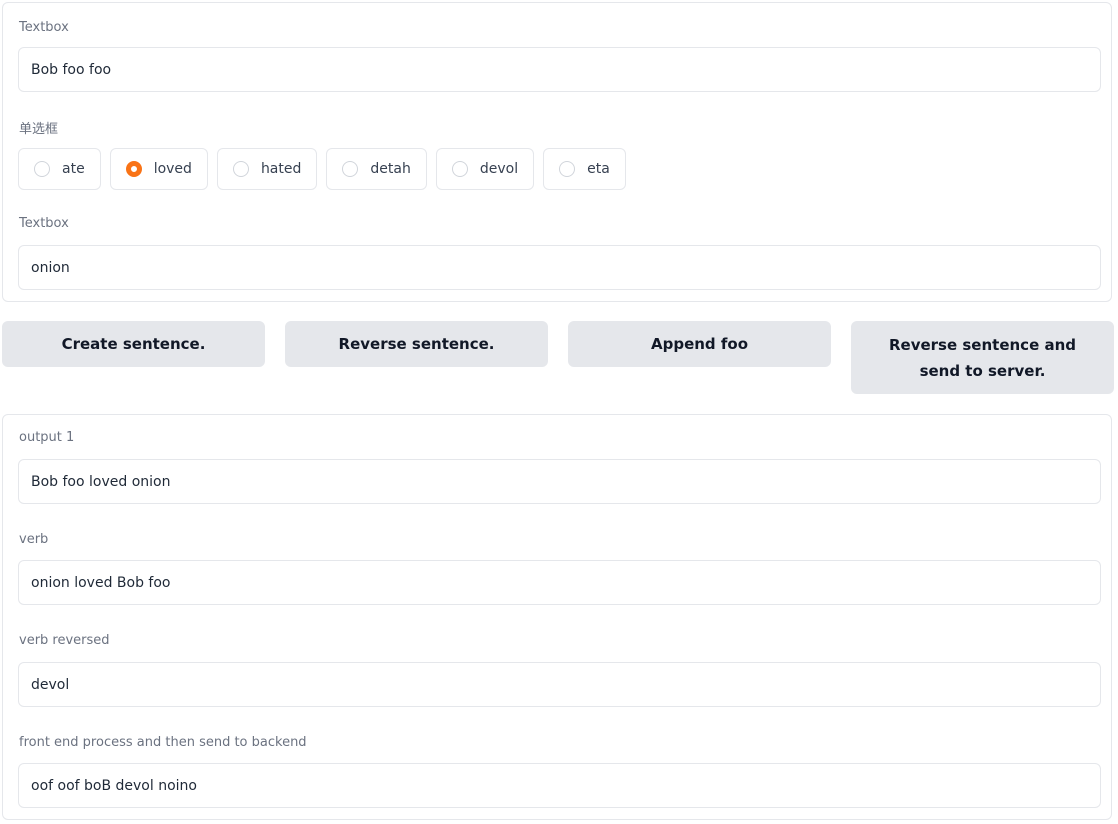 The height and width of the screenshot is (824, 1118). What do you see at coordinates (598, 169) in the screenshot?
I see `radio-option-label: eta` at bounding box center [598, 169].